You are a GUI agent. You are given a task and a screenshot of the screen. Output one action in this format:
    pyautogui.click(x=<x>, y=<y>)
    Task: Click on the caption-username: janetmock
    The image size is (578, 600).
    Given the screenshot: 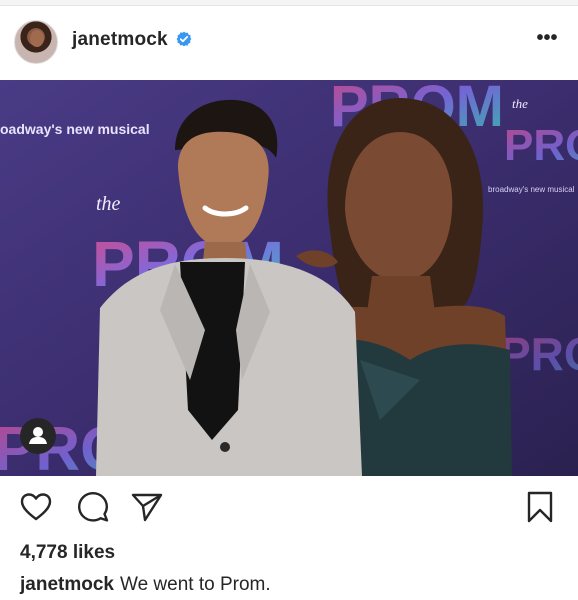 What is the action you would take?
    pyautogui.click(x=67, y=584)
    